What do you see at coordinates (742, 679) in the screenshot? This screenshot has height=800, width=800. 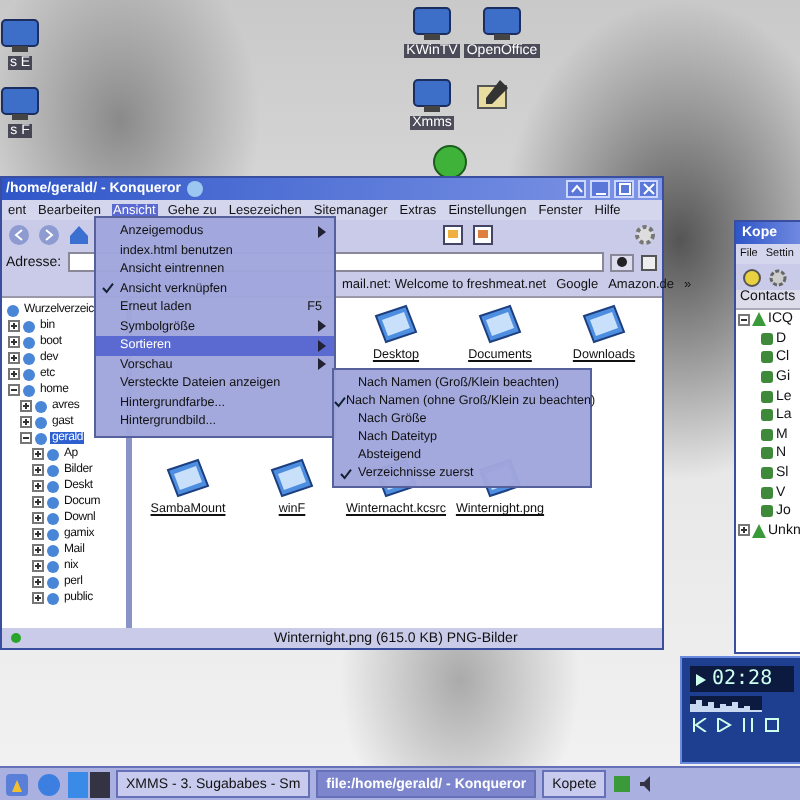 I see `elapsed-time: 02:28` at bounding box center [742, 679].